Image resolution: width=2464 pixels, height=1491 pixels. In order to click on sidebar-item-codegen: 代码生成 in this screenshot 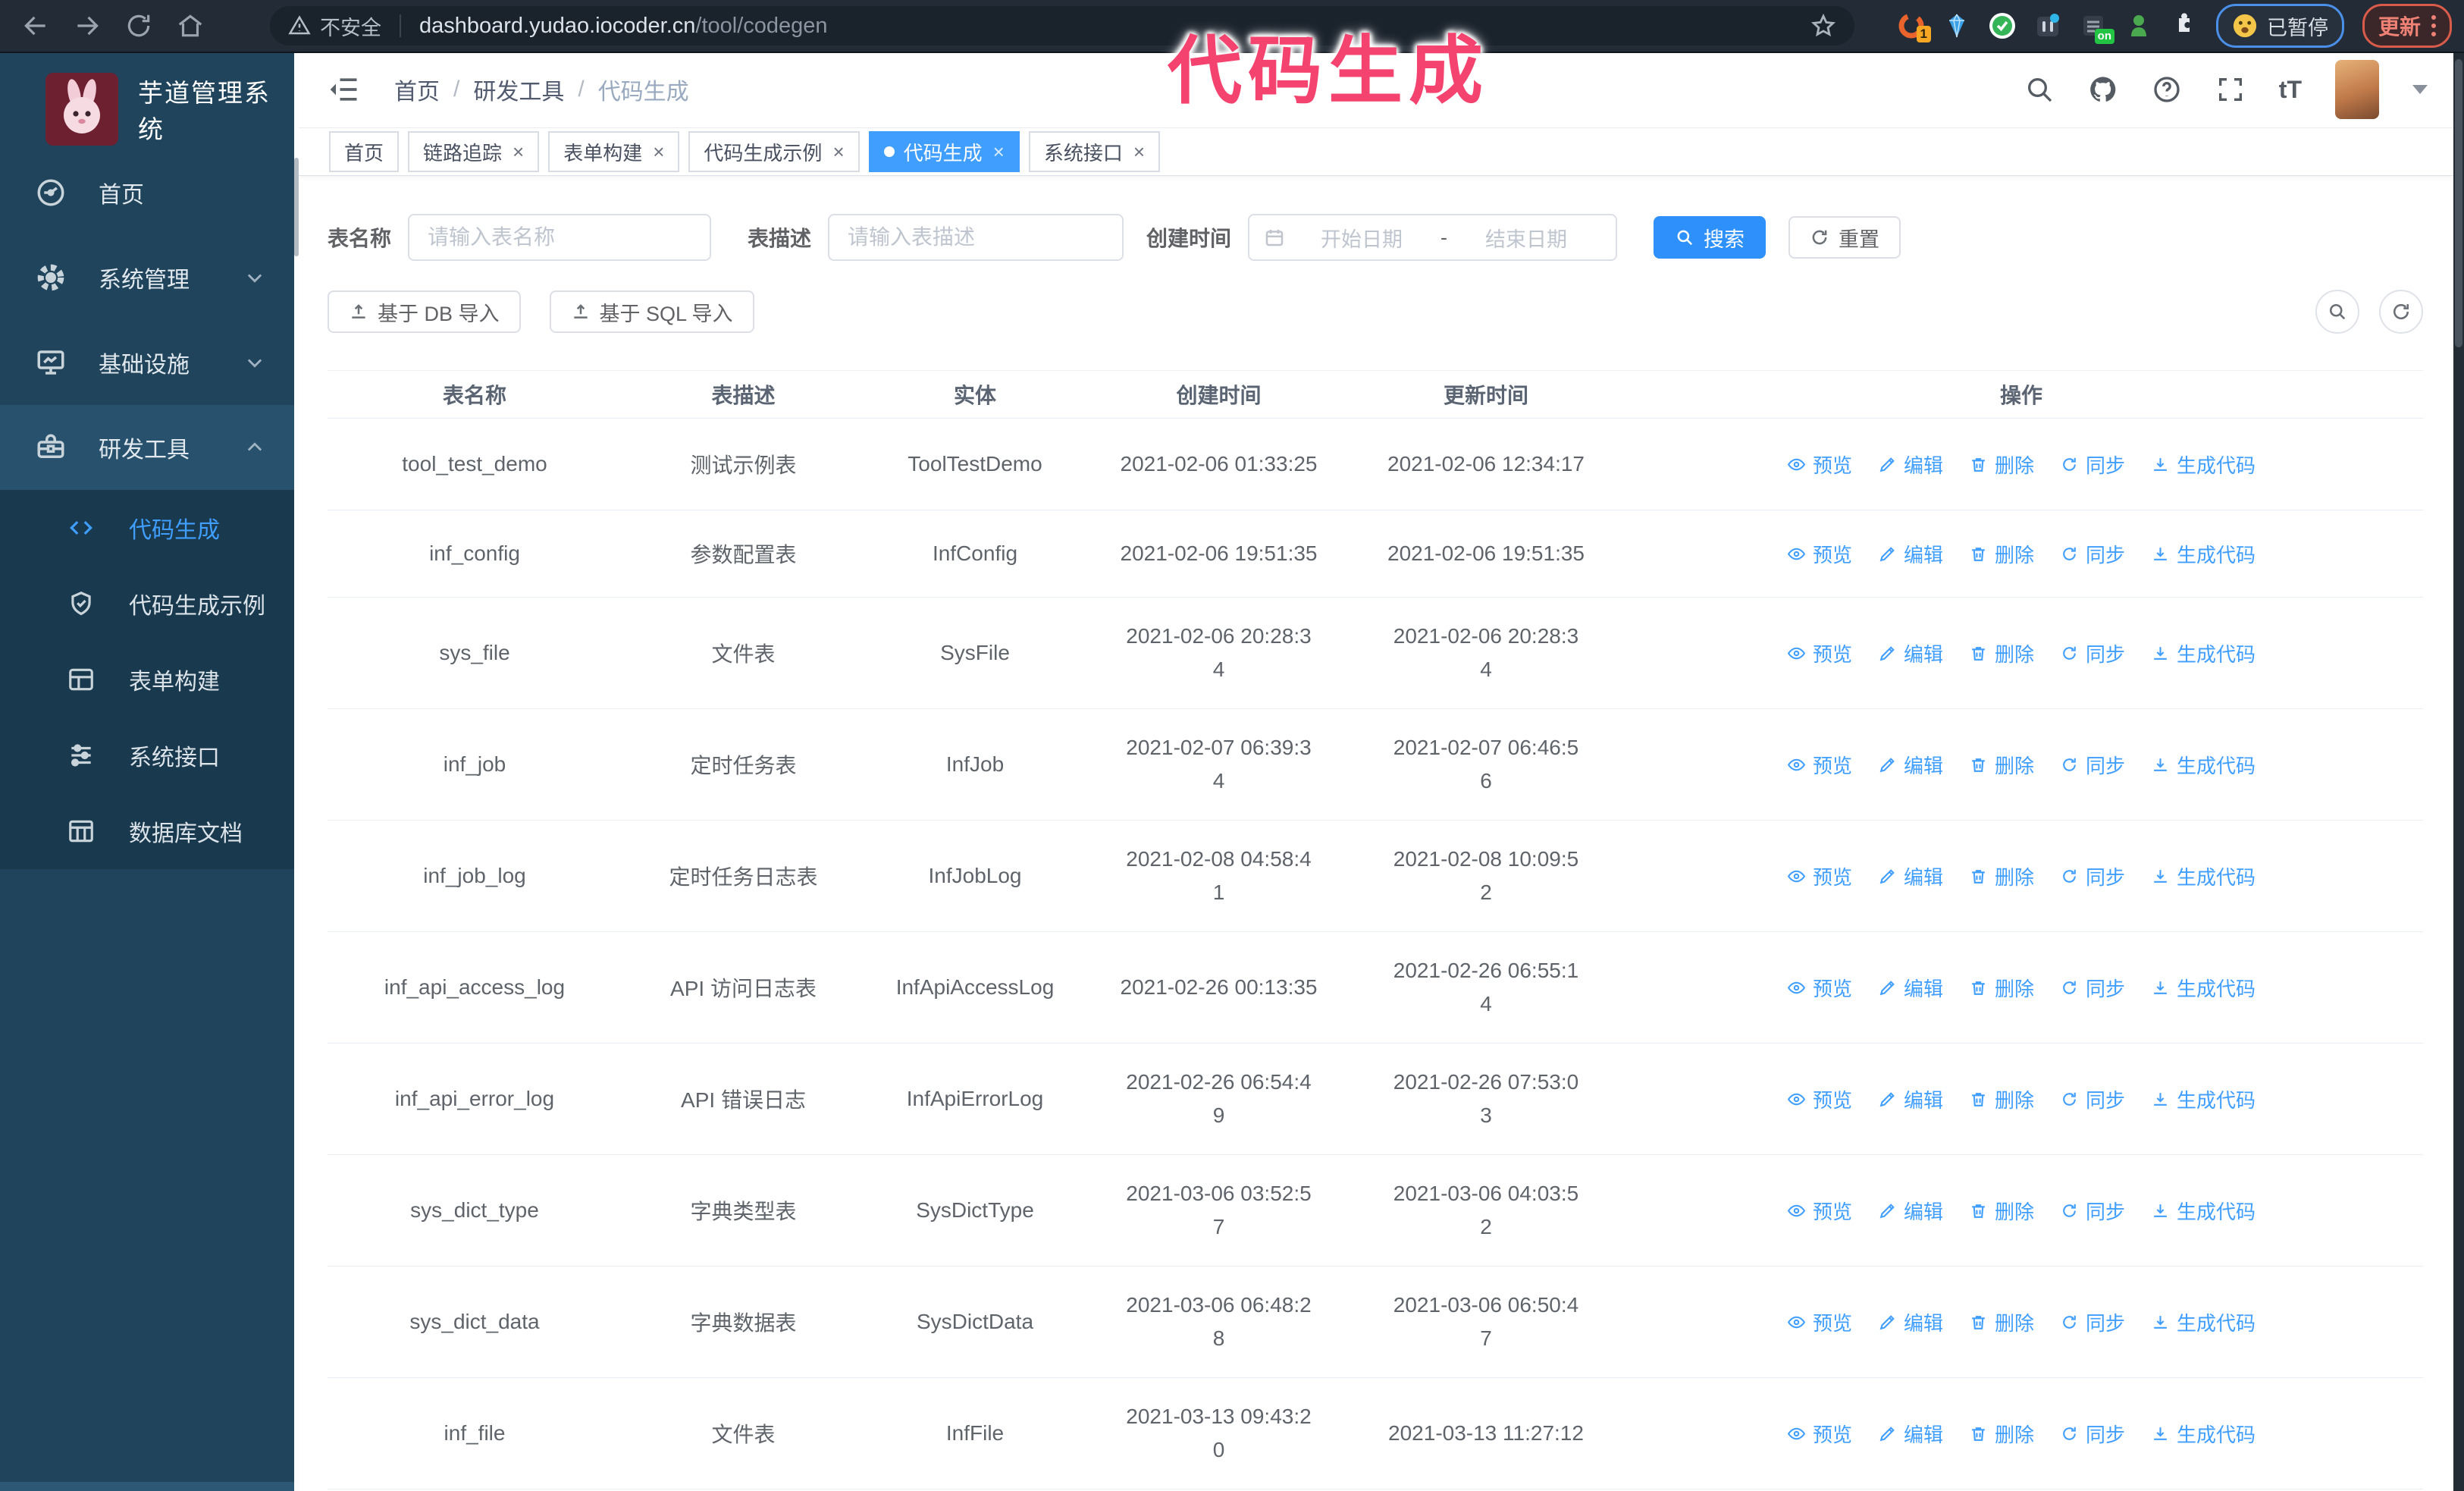, I will do `click(147, 528)`.